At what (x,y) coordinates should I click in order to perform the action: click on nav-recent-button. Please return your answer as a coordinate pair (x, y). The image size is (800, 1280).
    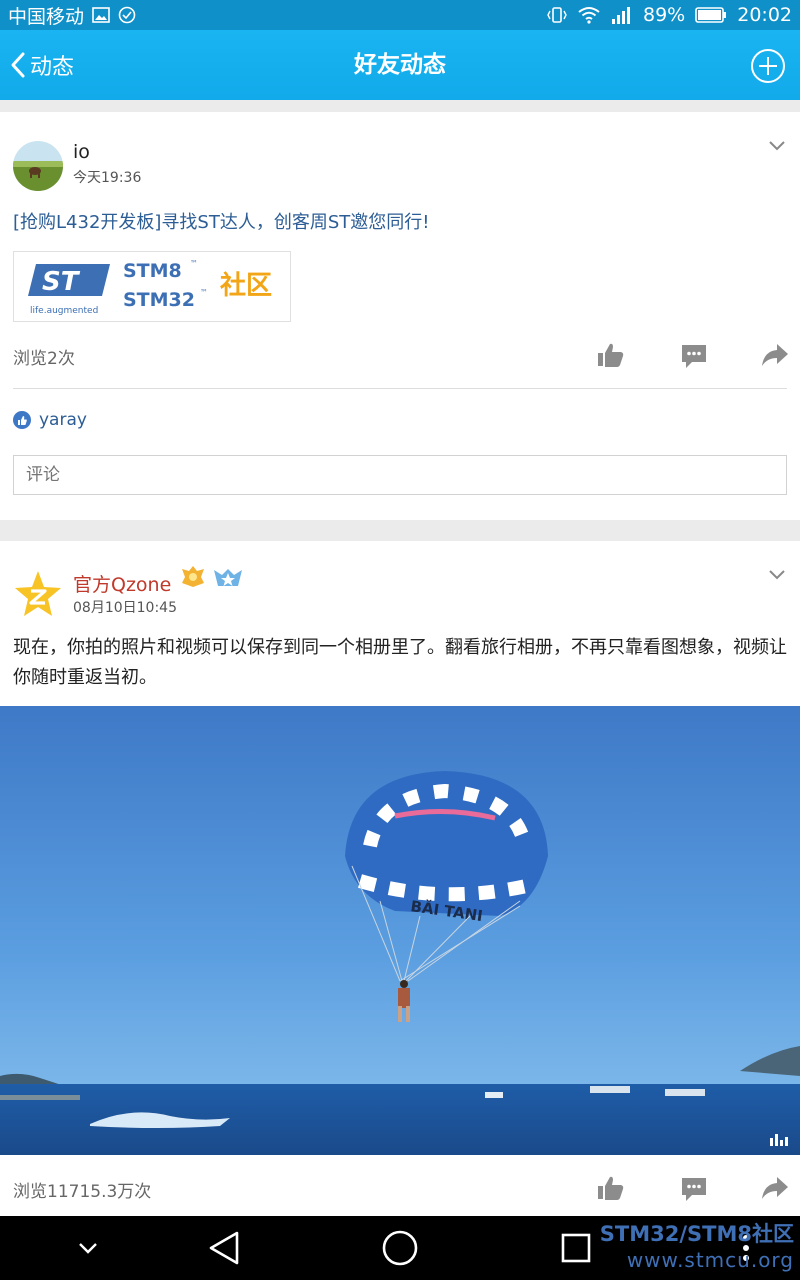
    Looking at the image, I should click on (576, 1248).